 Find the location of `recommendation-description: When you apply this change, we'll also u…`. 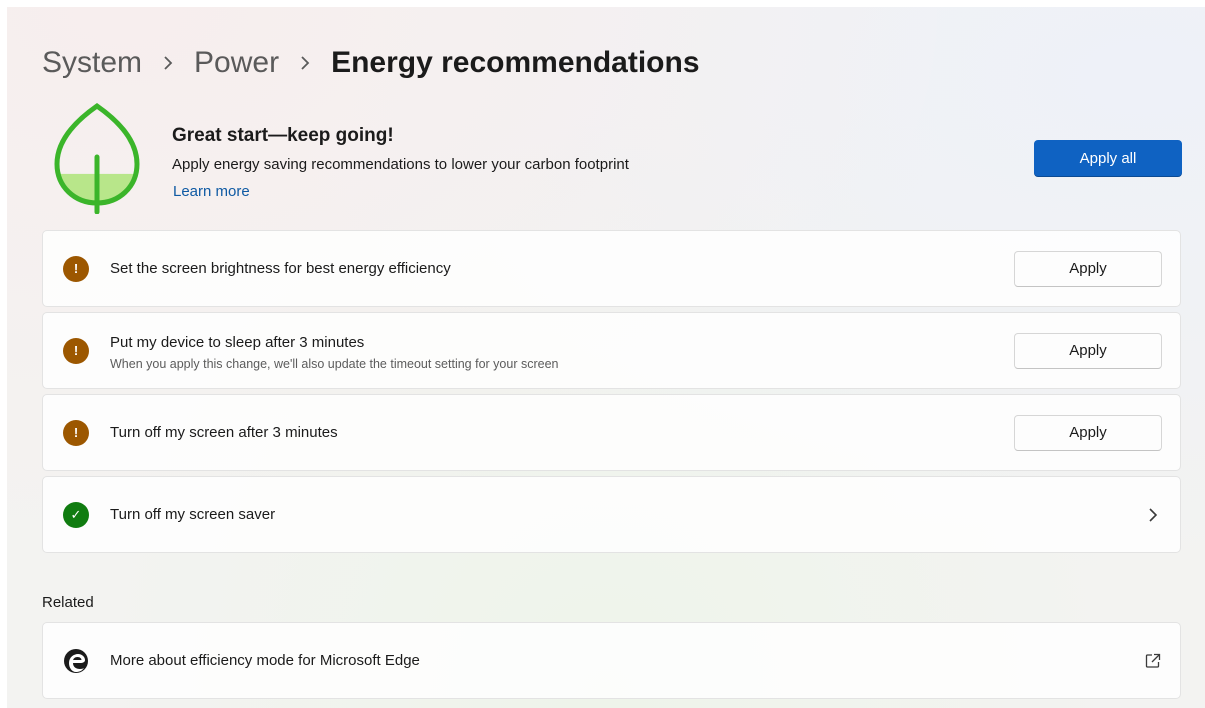

recommendation-description: When you apply this change, we'll also u… is located at coordinates (334, 364).